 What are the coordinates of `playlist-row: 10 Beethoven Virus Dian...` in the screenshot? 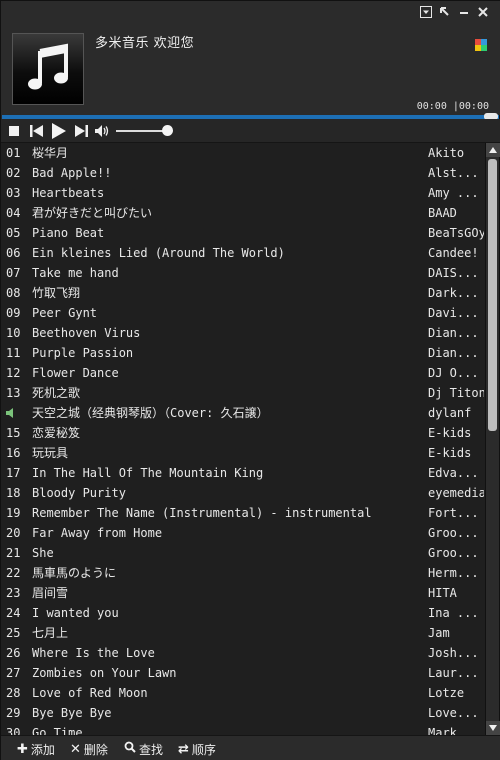 It's located at (243, 333).